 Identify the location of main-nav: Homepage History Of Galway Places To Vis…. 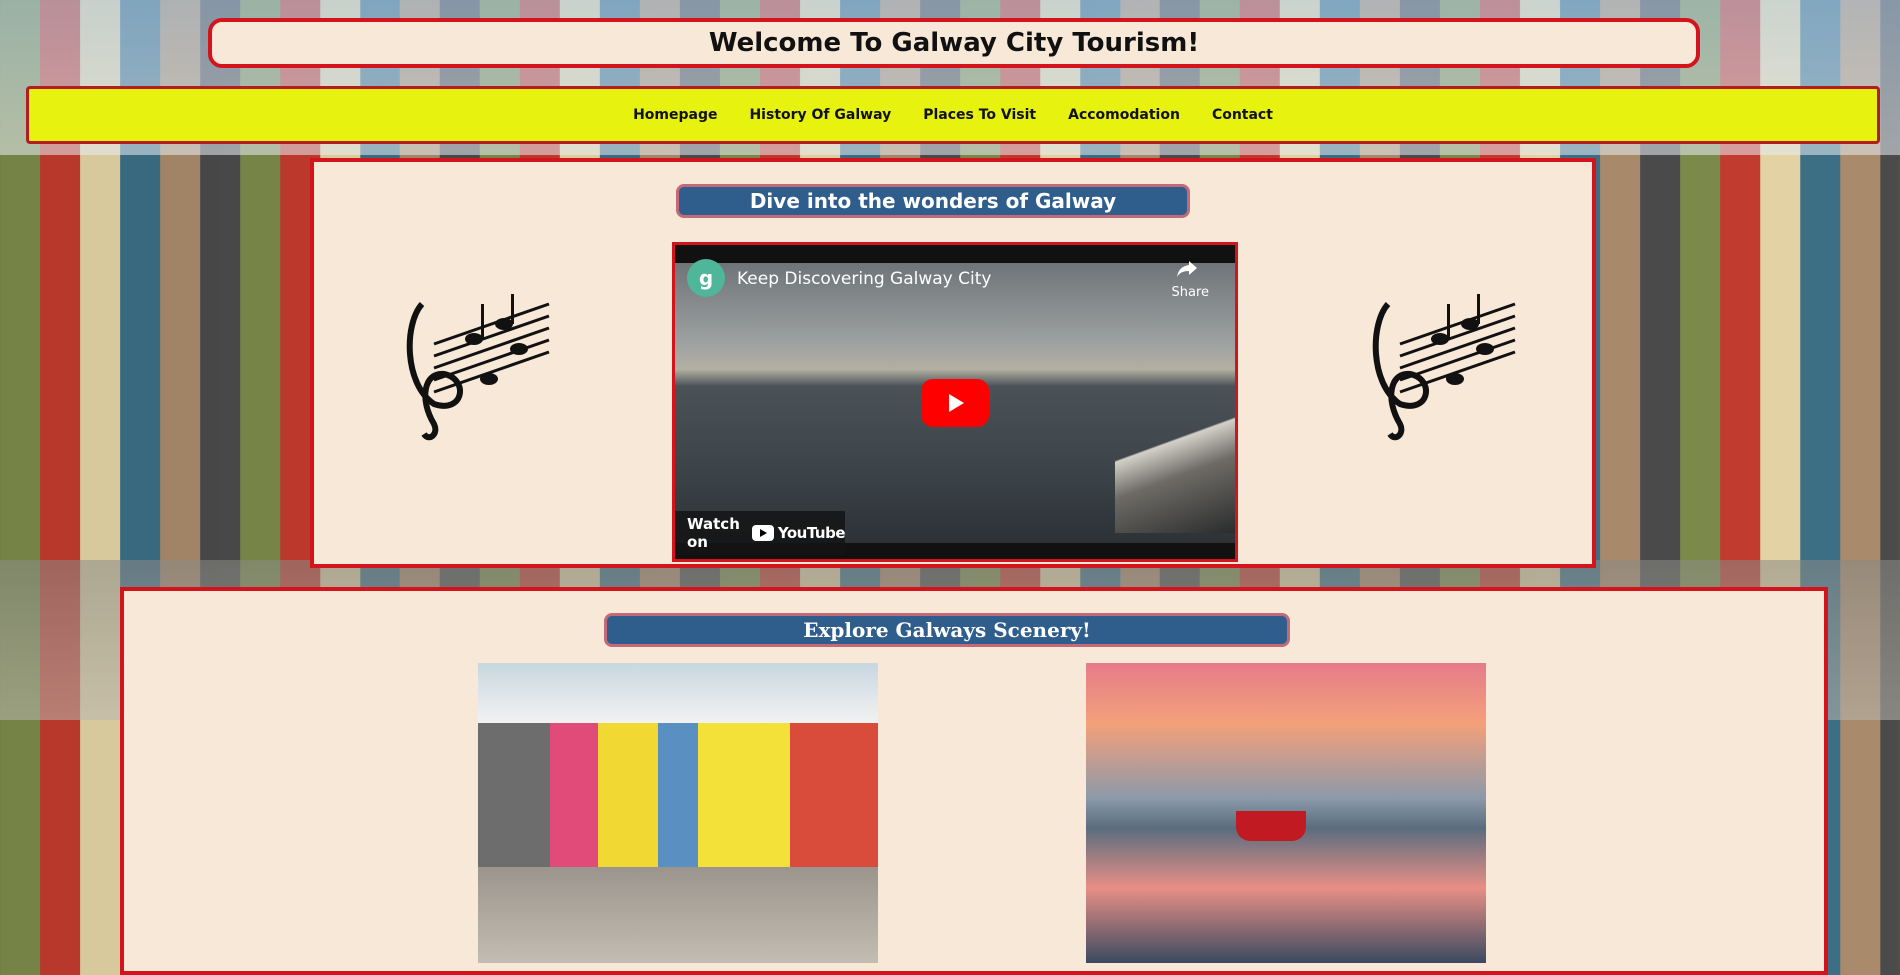
(953, 115).